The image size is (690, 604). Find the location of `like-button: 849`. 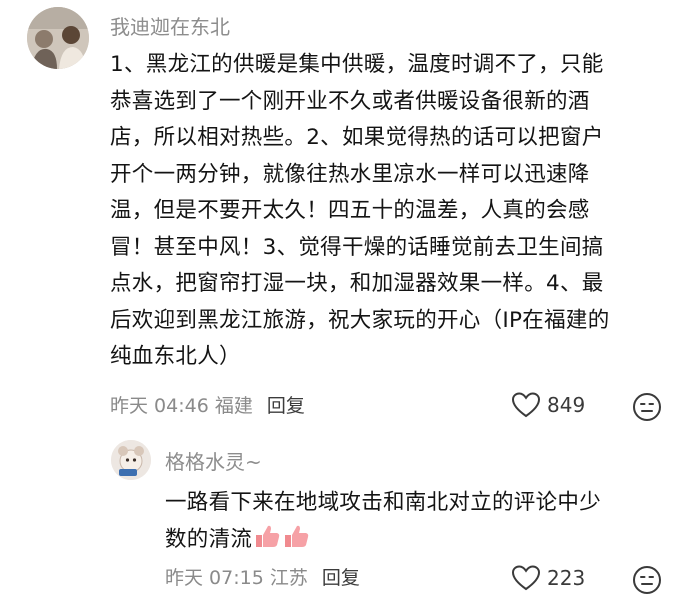

like-button: 849 is located at coordinates (548, 405).